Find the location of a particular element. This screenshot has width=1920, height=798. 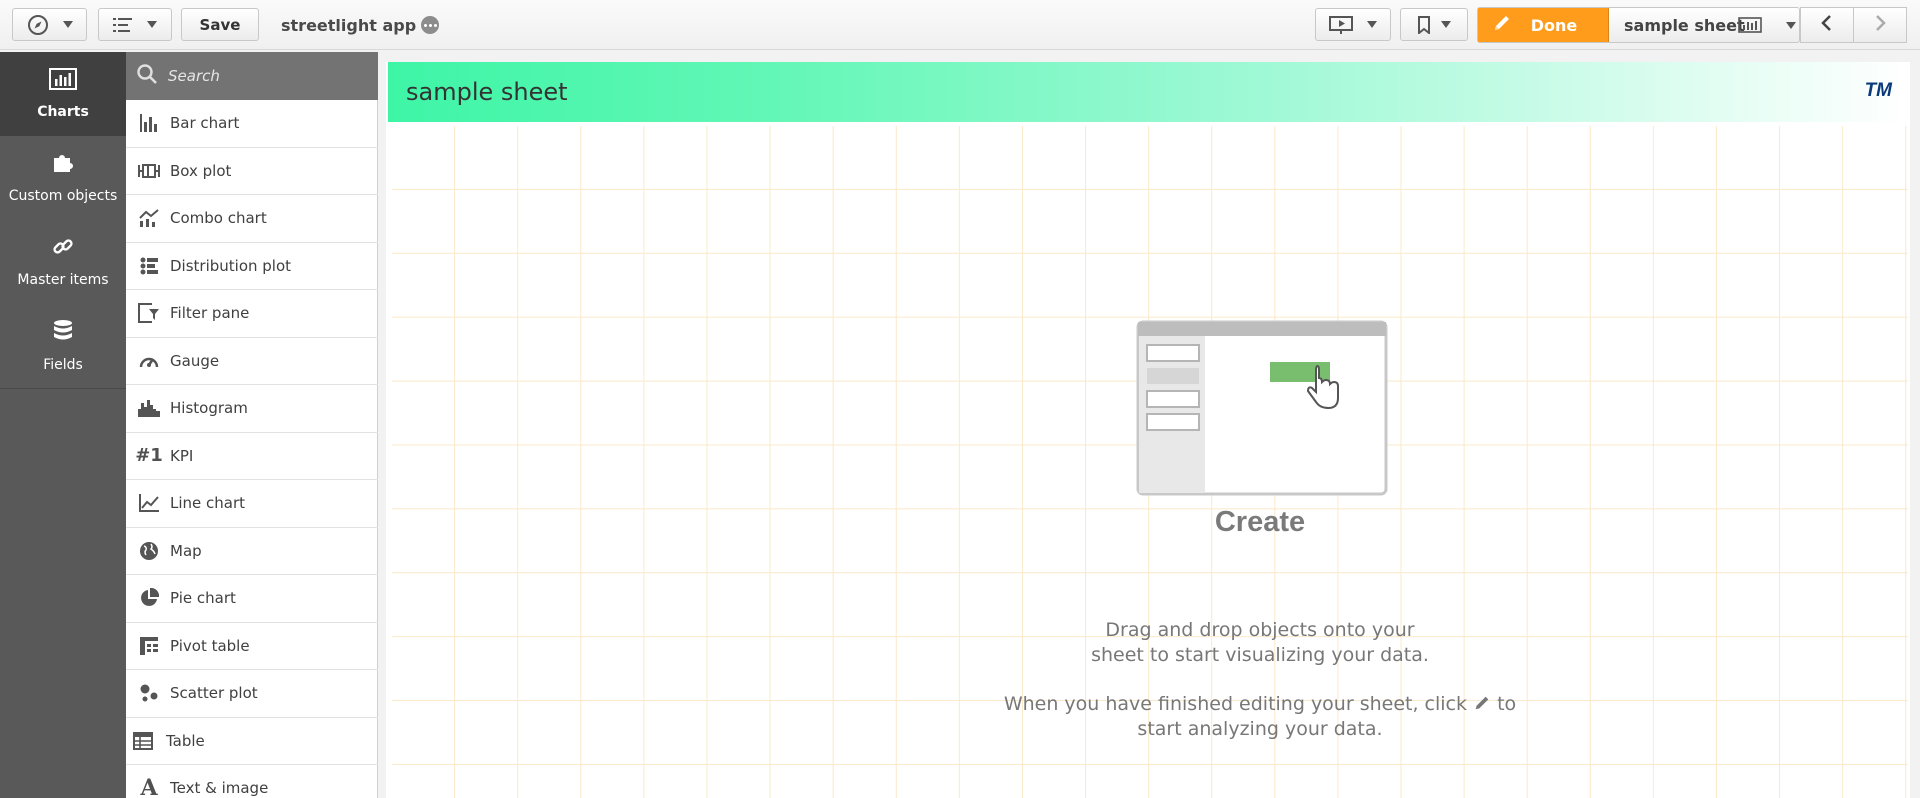

next-sheet-button is located at coordinates (1880, 25).